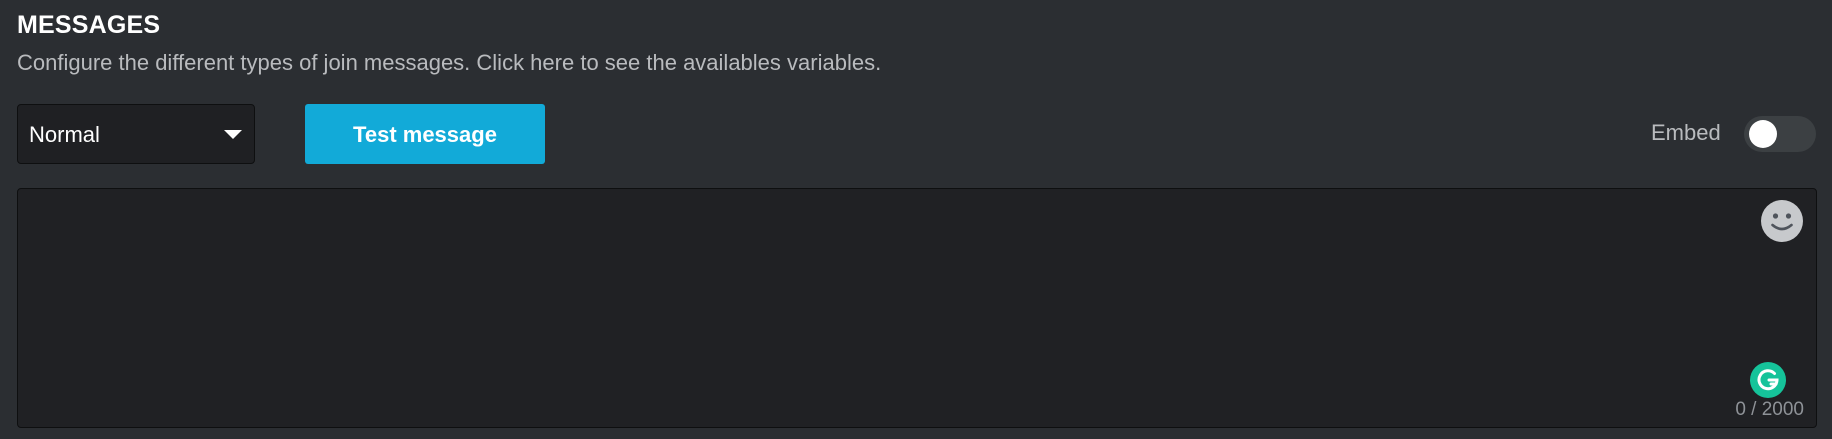 This screenshot has height=439, width=1832. Describe the element at coordinates (1769, 409) in the screenshot. I see `character-counter: 0 / 2000` at that location.